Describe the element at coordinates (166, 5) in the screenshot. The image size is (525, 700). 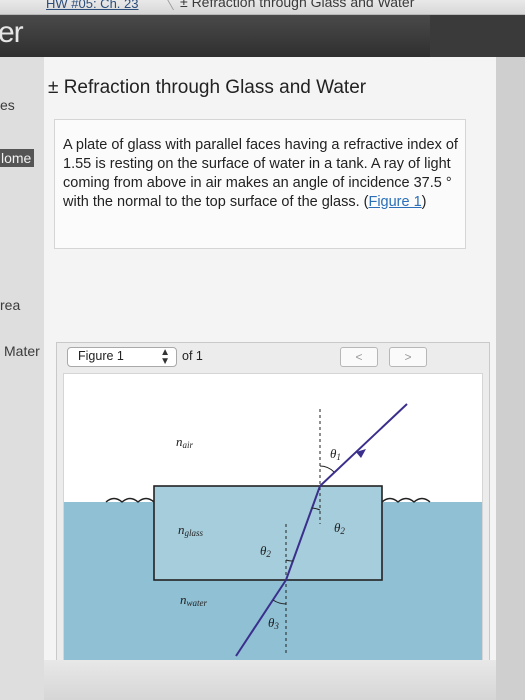
I see `breadcrumb-separator` at that location.